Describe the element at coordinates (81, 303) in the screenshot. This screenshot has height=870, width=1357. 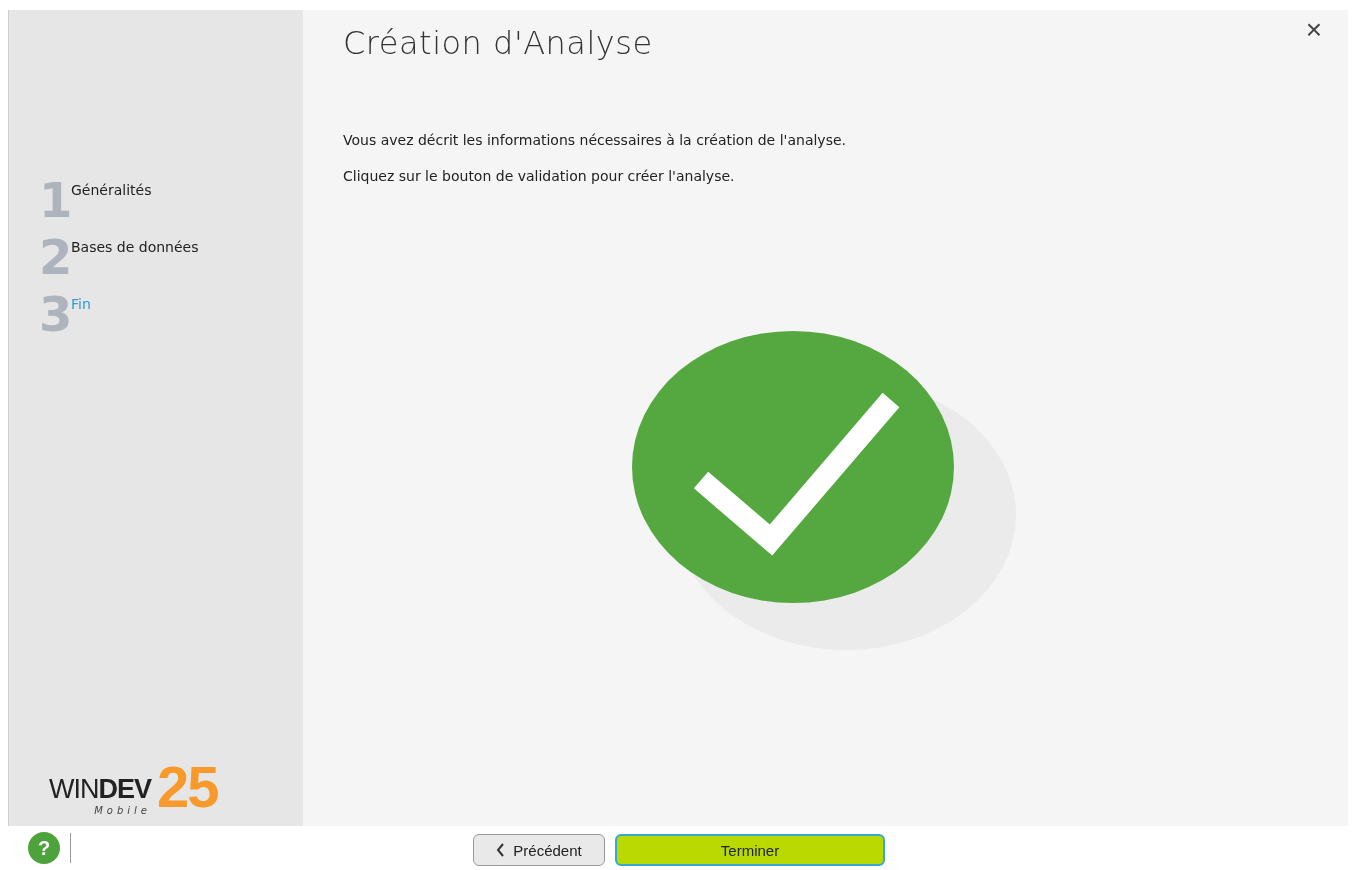
I see `step-label: Fin` at that location.